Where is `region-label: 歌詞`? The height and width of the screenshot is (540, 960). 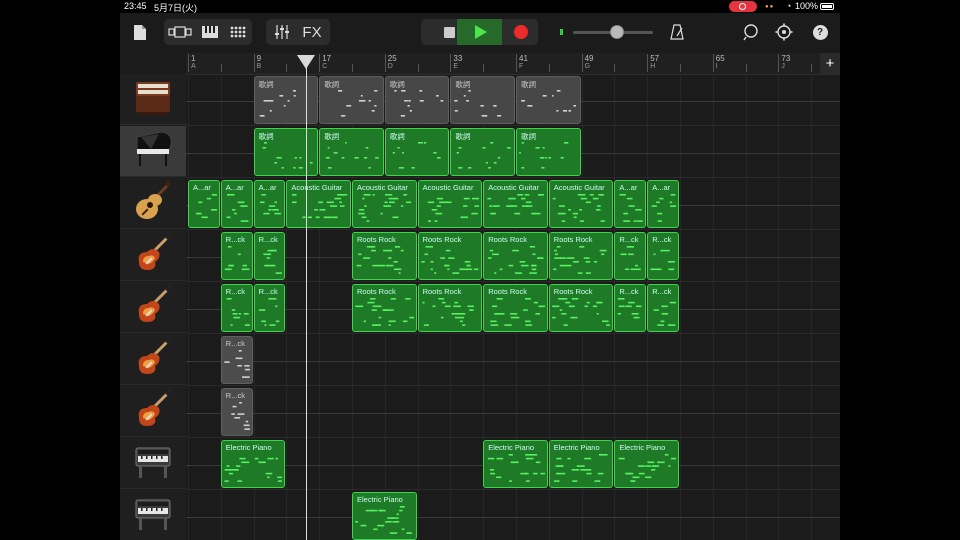
region-label: 歌詞 is located at coordinates (266, 84).